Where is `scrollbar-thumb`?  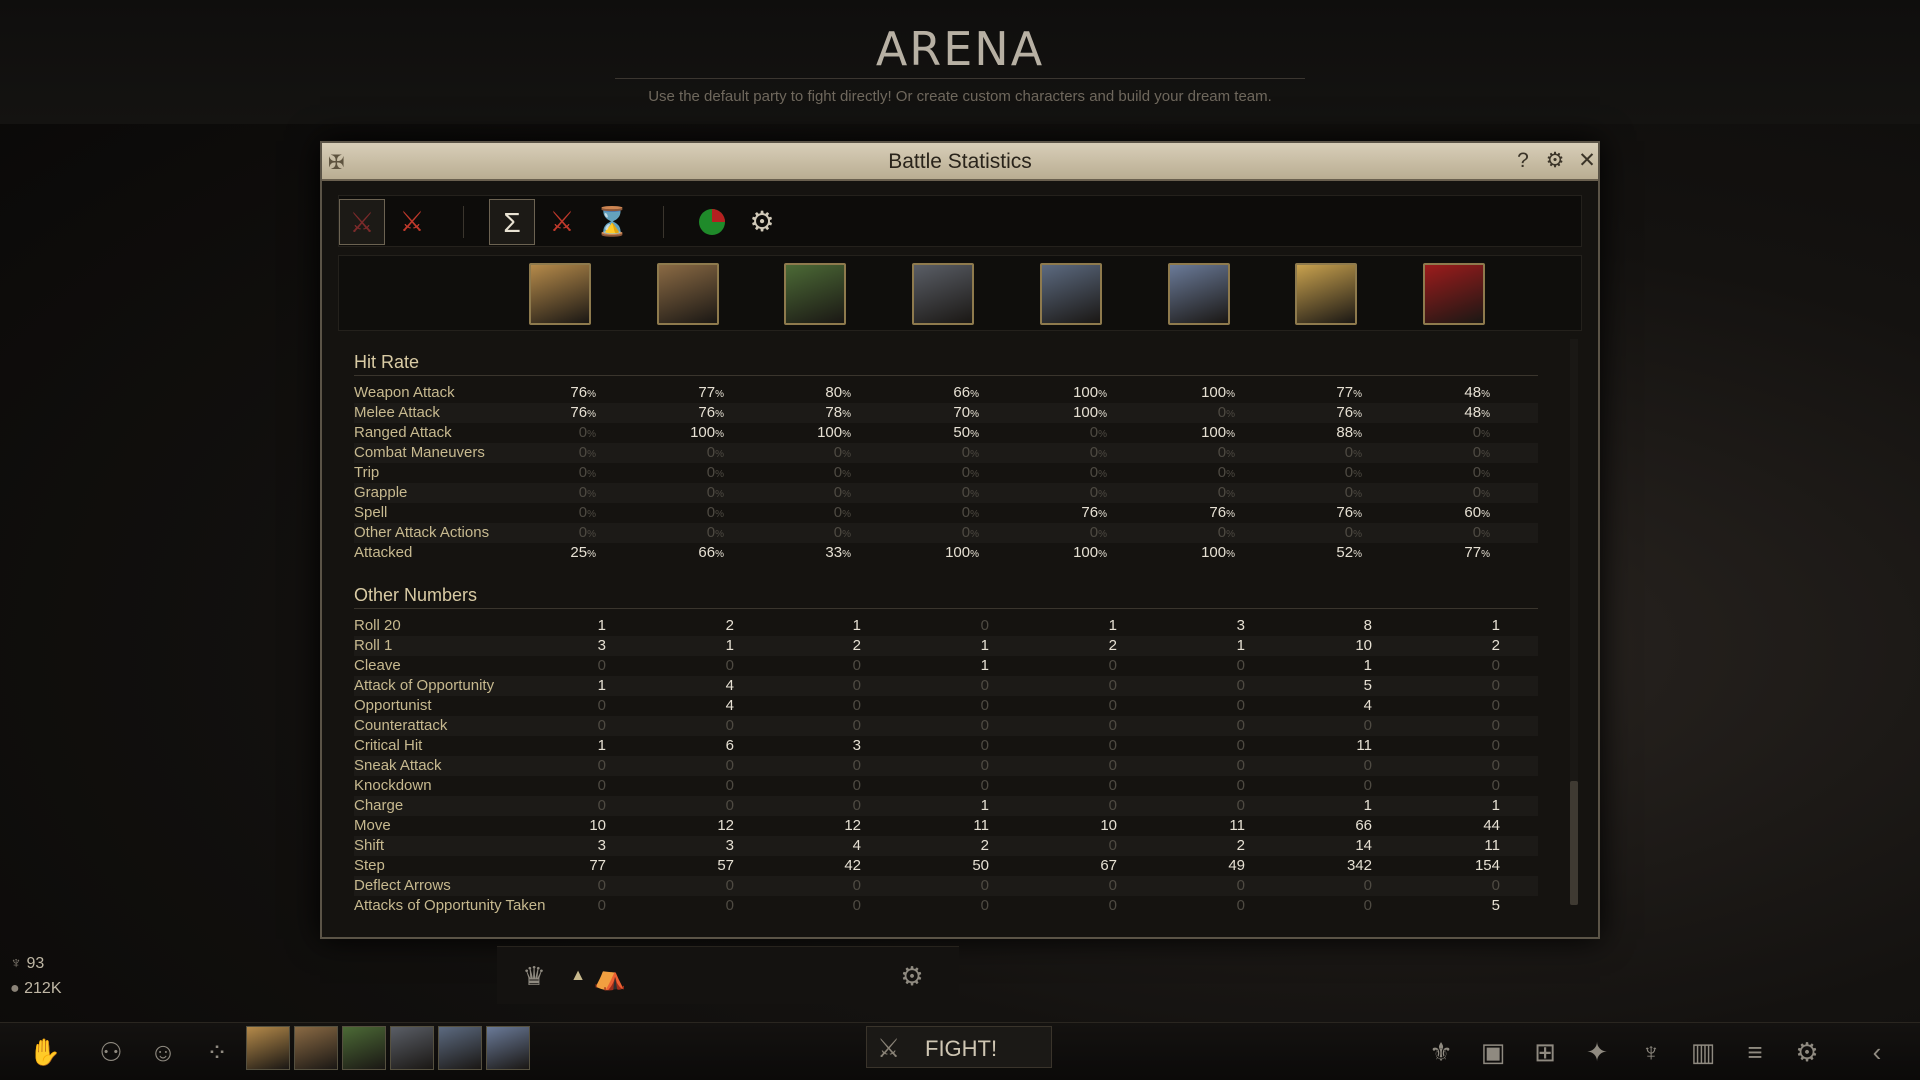 scrollbar-thumb is located at coordinates (1574, 843).